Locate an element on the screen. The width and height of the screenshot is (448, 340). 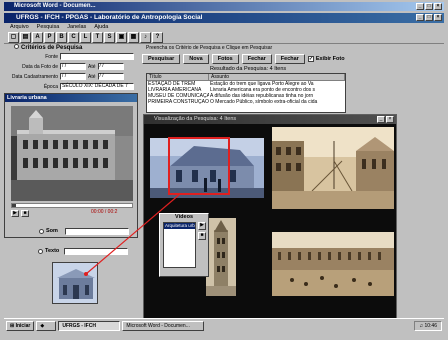
play-icon: ▶ is located at coordinates (15, 213).